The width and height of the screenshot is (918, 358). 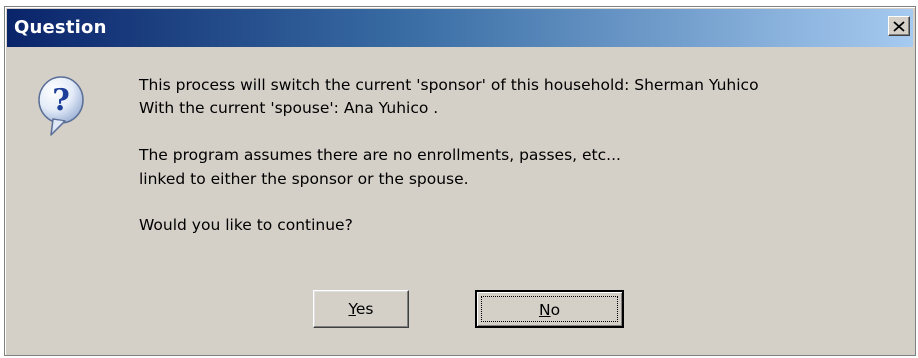 I want to click on title-bar: Question, so click(x=460, y=28).